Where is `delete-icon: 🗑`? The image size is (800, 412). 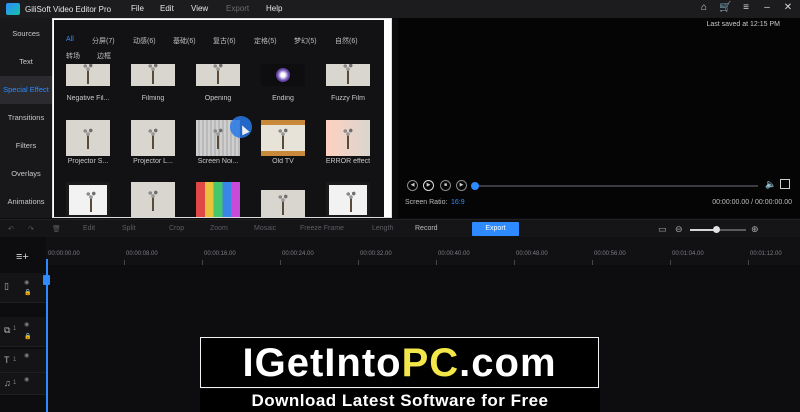 delete-icon: 🗑 is located at coordinates (56, 229).